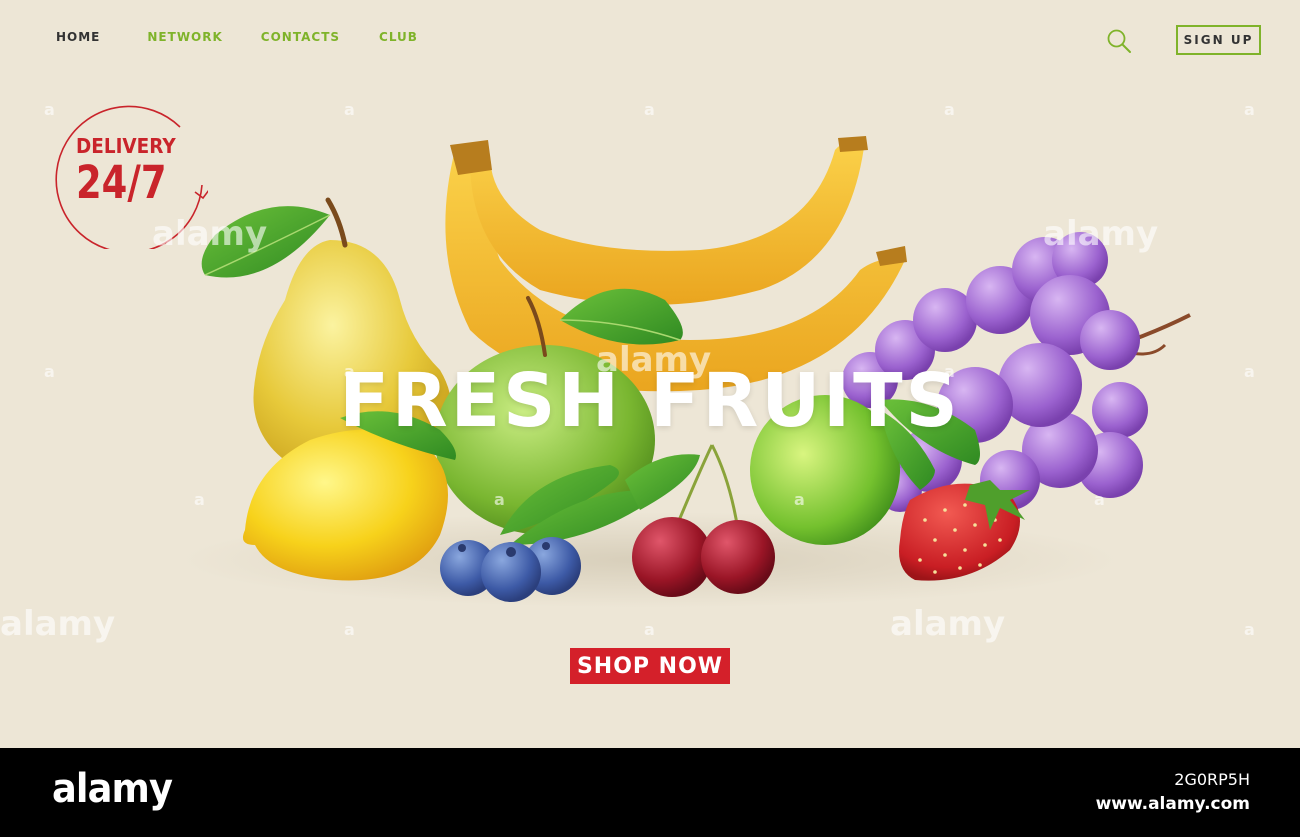 Image resolution: width=1300 pixels, height=837 pixels. I want to click on footer-logo: alamy, so click(112, 789).